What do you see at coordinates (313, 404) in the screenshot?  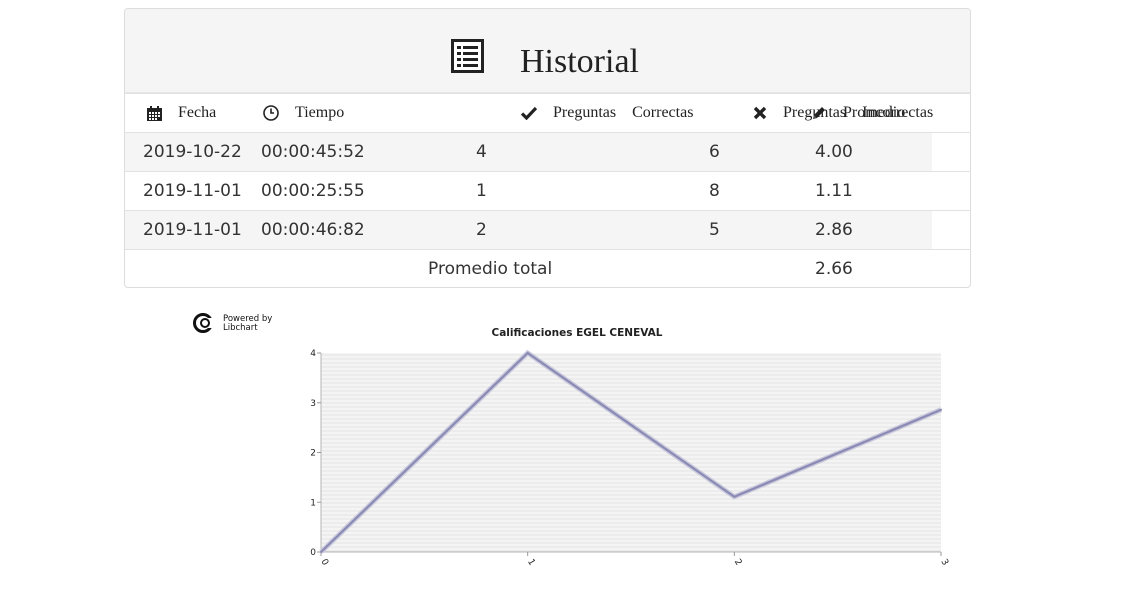 I see `y-tick-label: 3` at bounding box center [313, 404].